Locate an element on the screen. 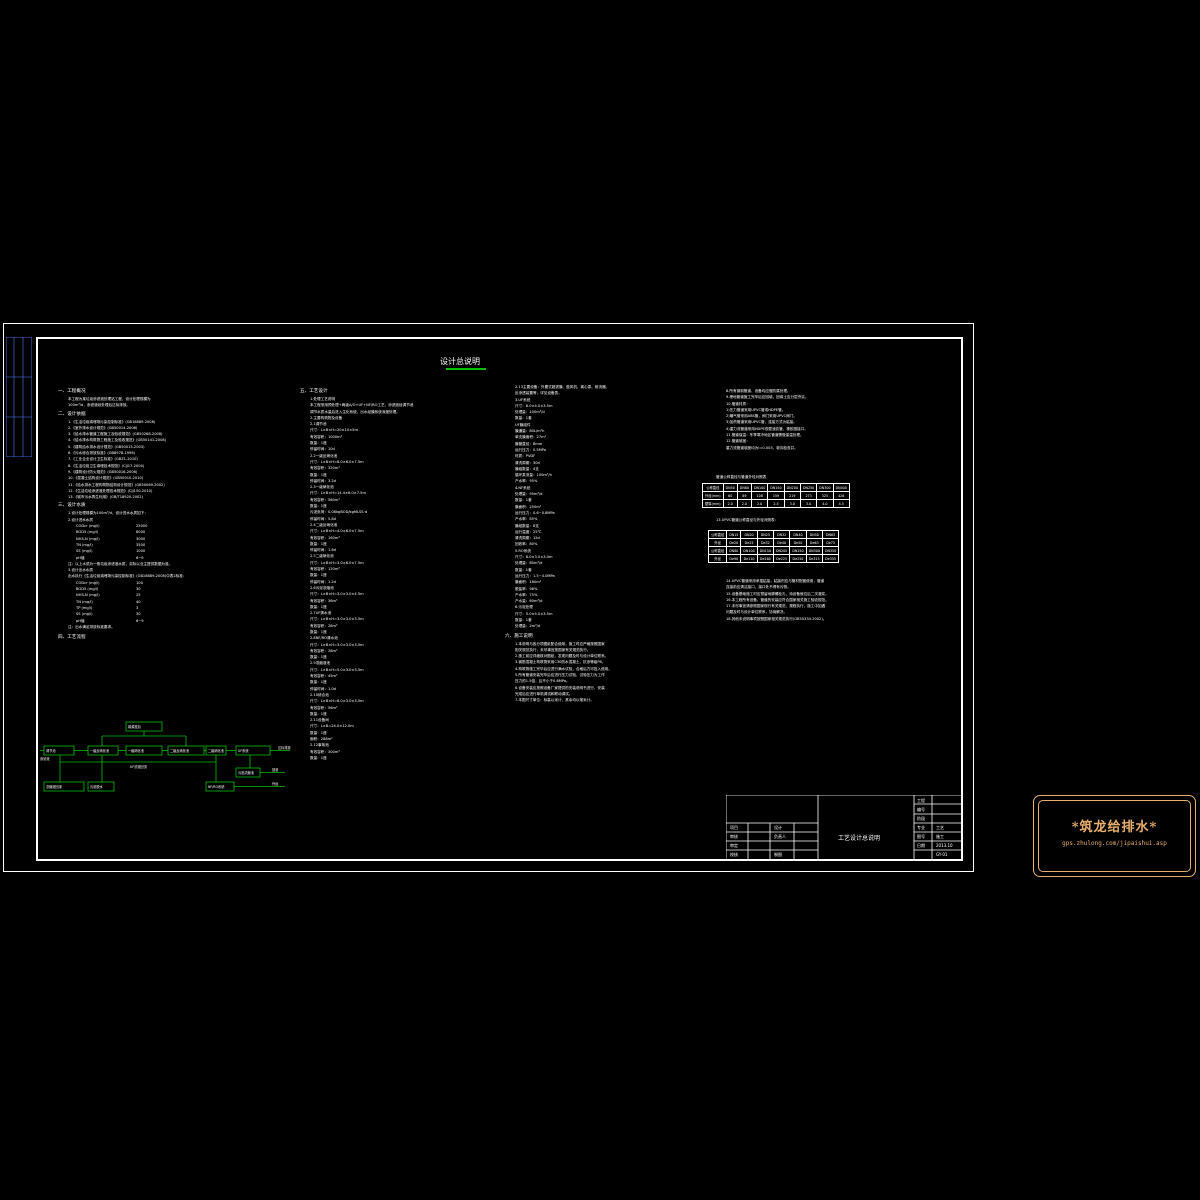  quality-value: 1000 is located at coordinates (141, 551).